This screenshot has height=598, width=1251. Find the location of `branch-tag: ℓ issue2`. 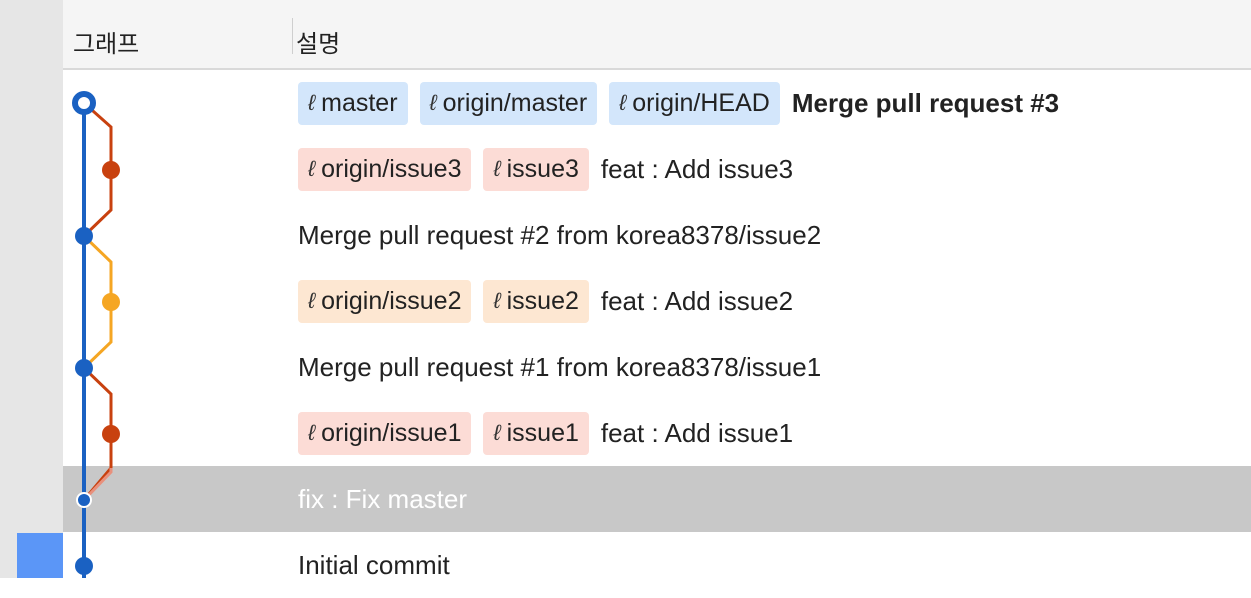

branch-tag: ℓ issue2 is located at coordinates (536, 301).